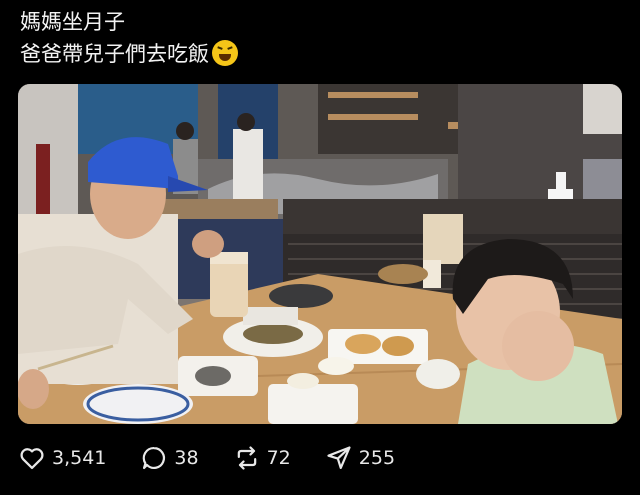  What do you see at coordinates (246, 458) in the screenshot?
I see `repost-arrows-icon` at bounding box center [246, 458].